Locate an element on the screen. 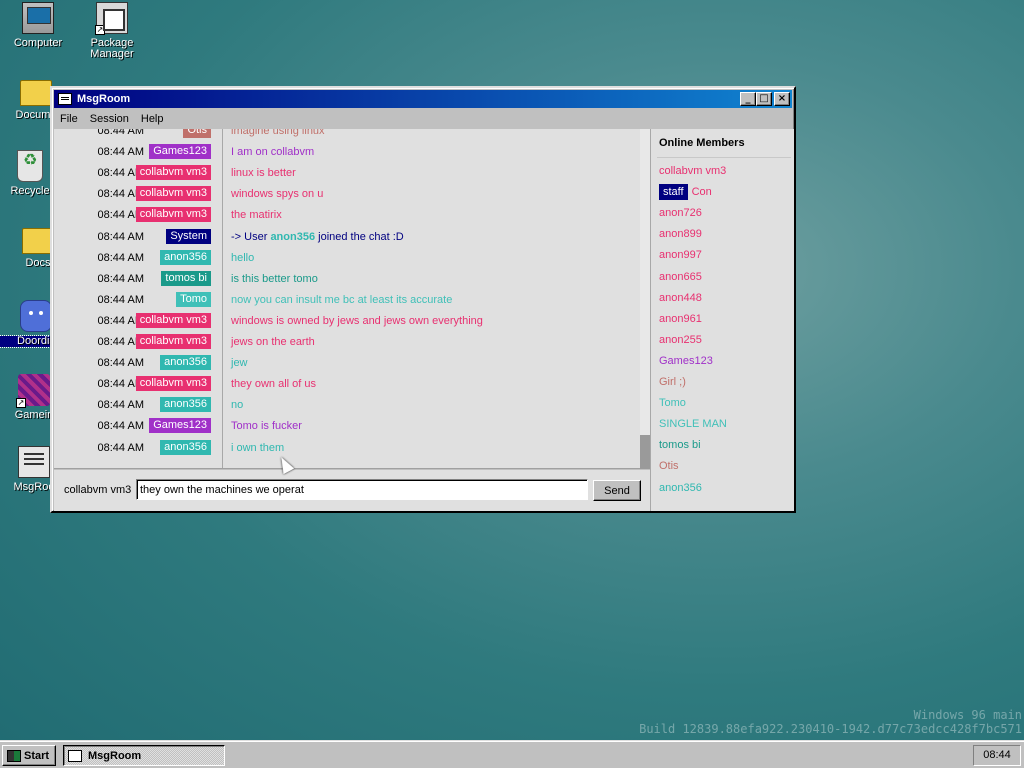  composer: collabvm vm3 Send is located at coordinates (352, 490).